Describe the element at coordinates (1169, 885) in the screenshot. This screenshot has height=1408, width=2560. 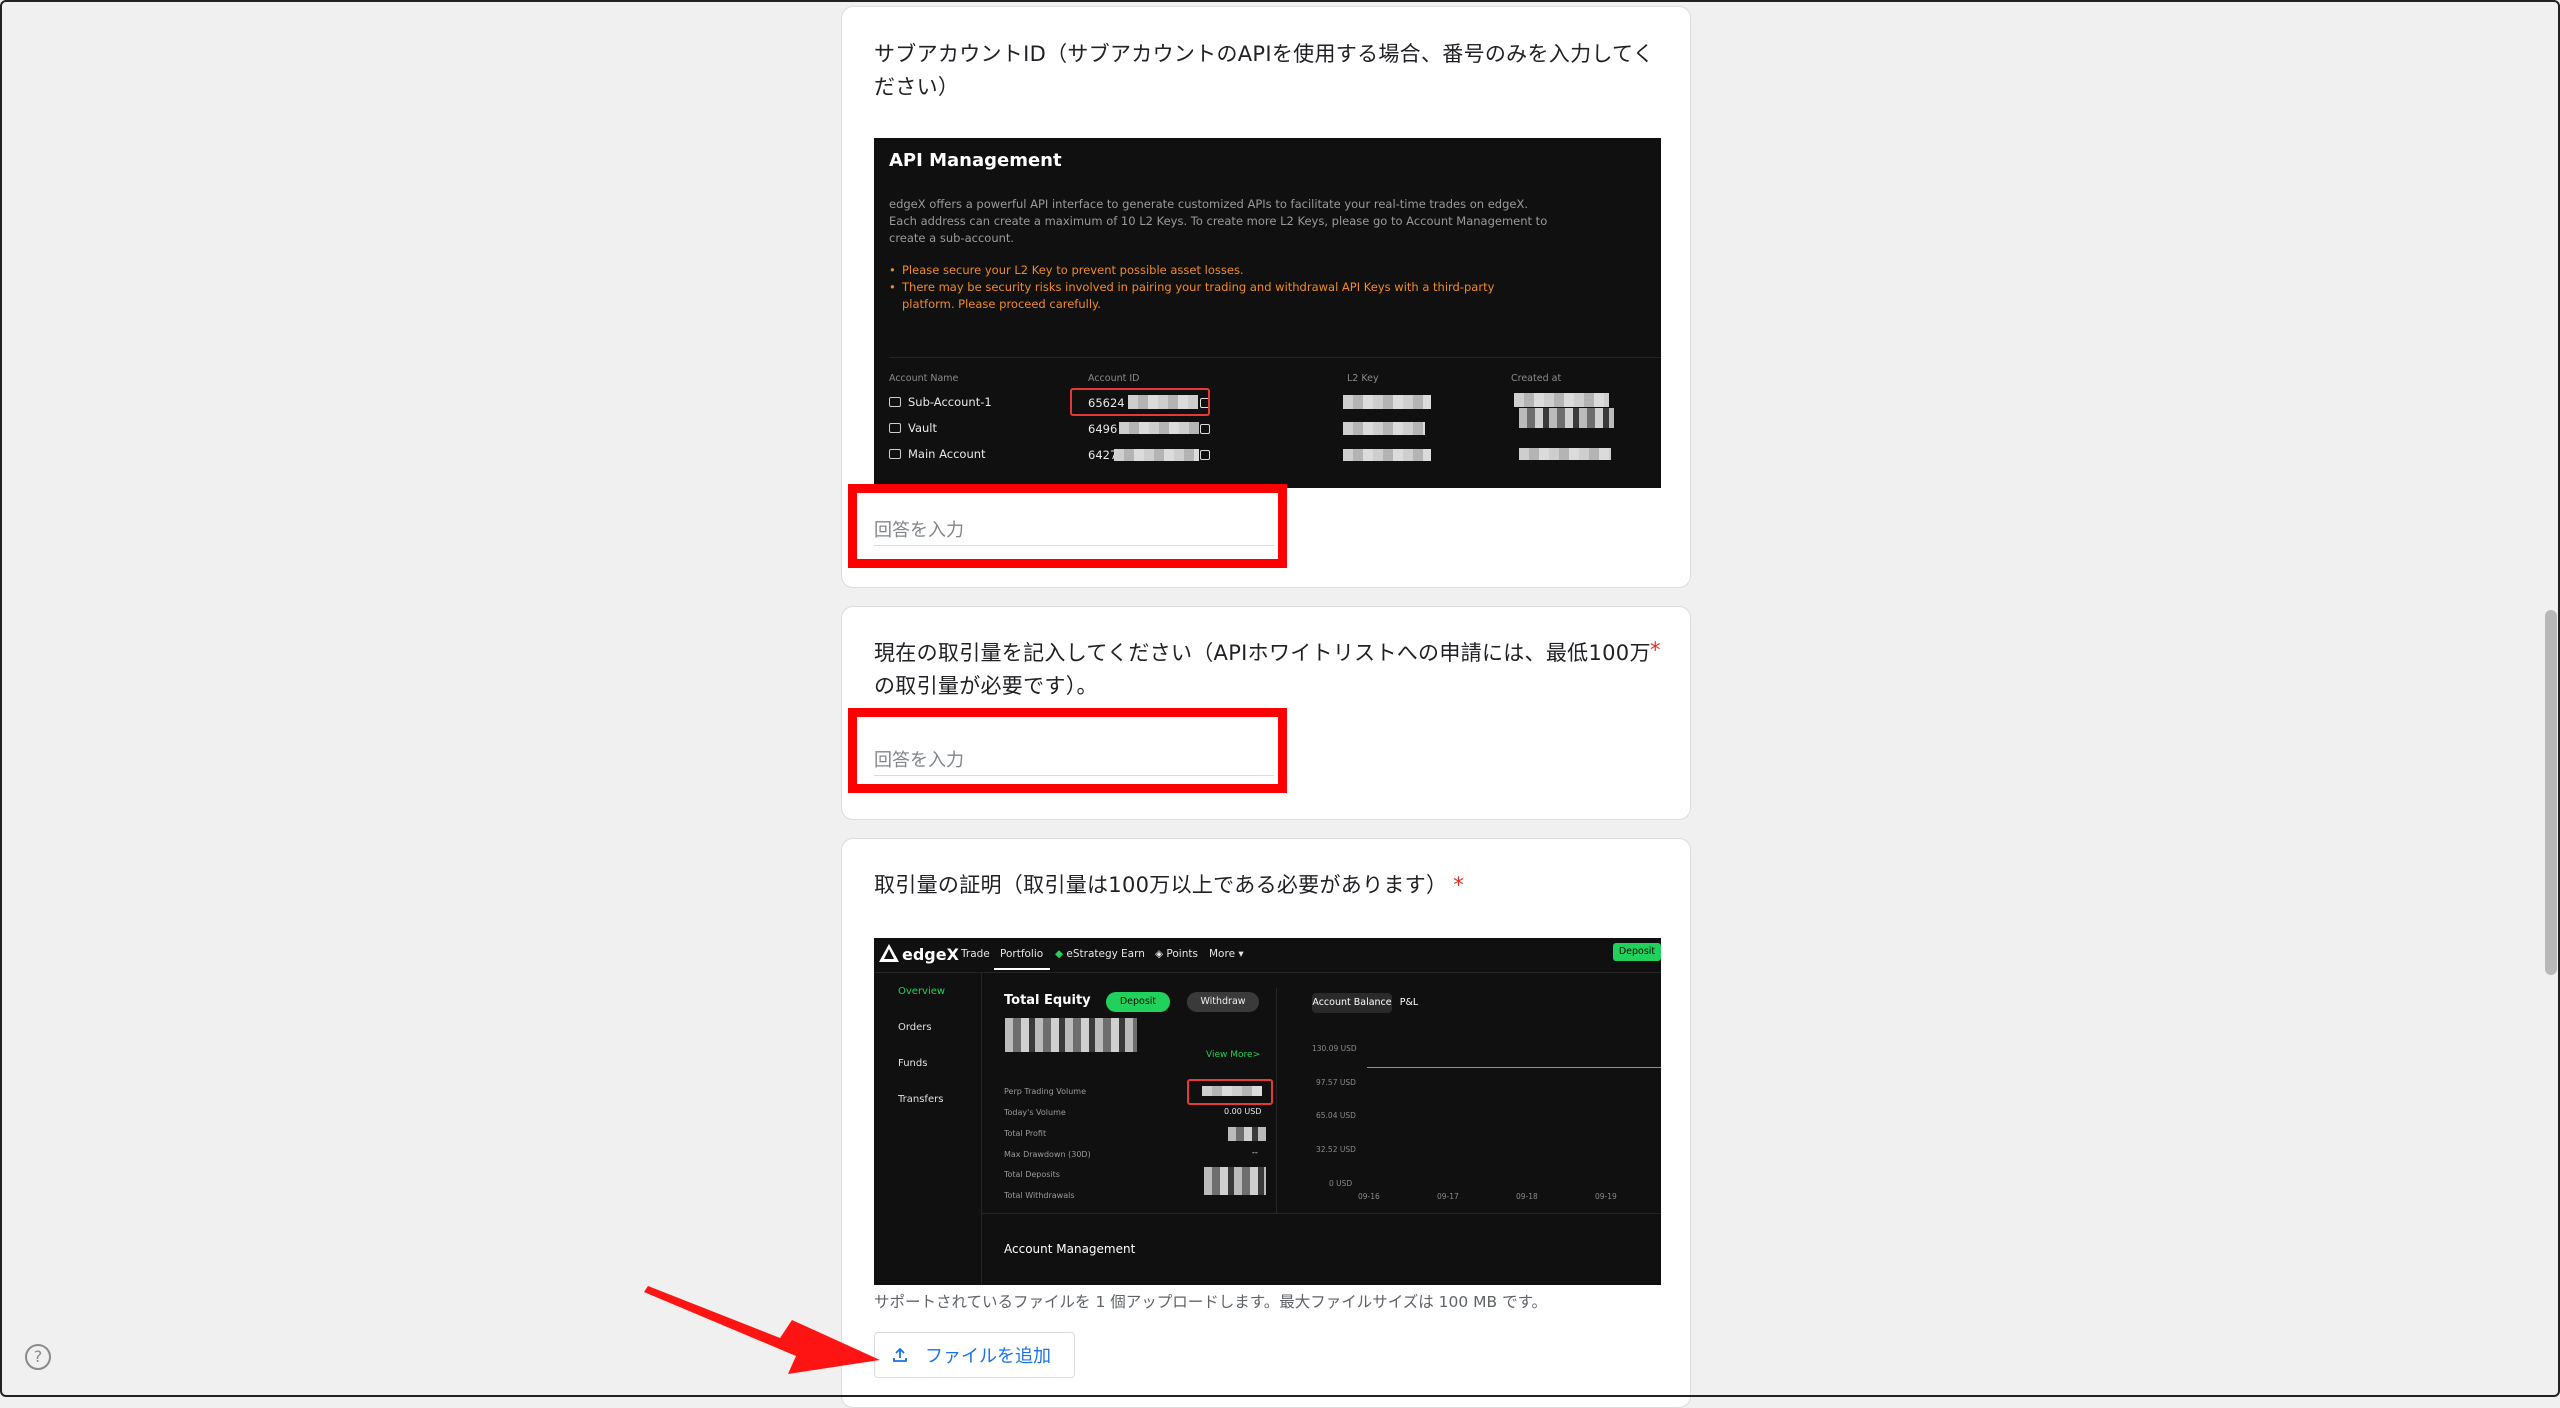
I see `question-title: 取引量の証明（取引量は100万以上である必要があります） *` at that location.